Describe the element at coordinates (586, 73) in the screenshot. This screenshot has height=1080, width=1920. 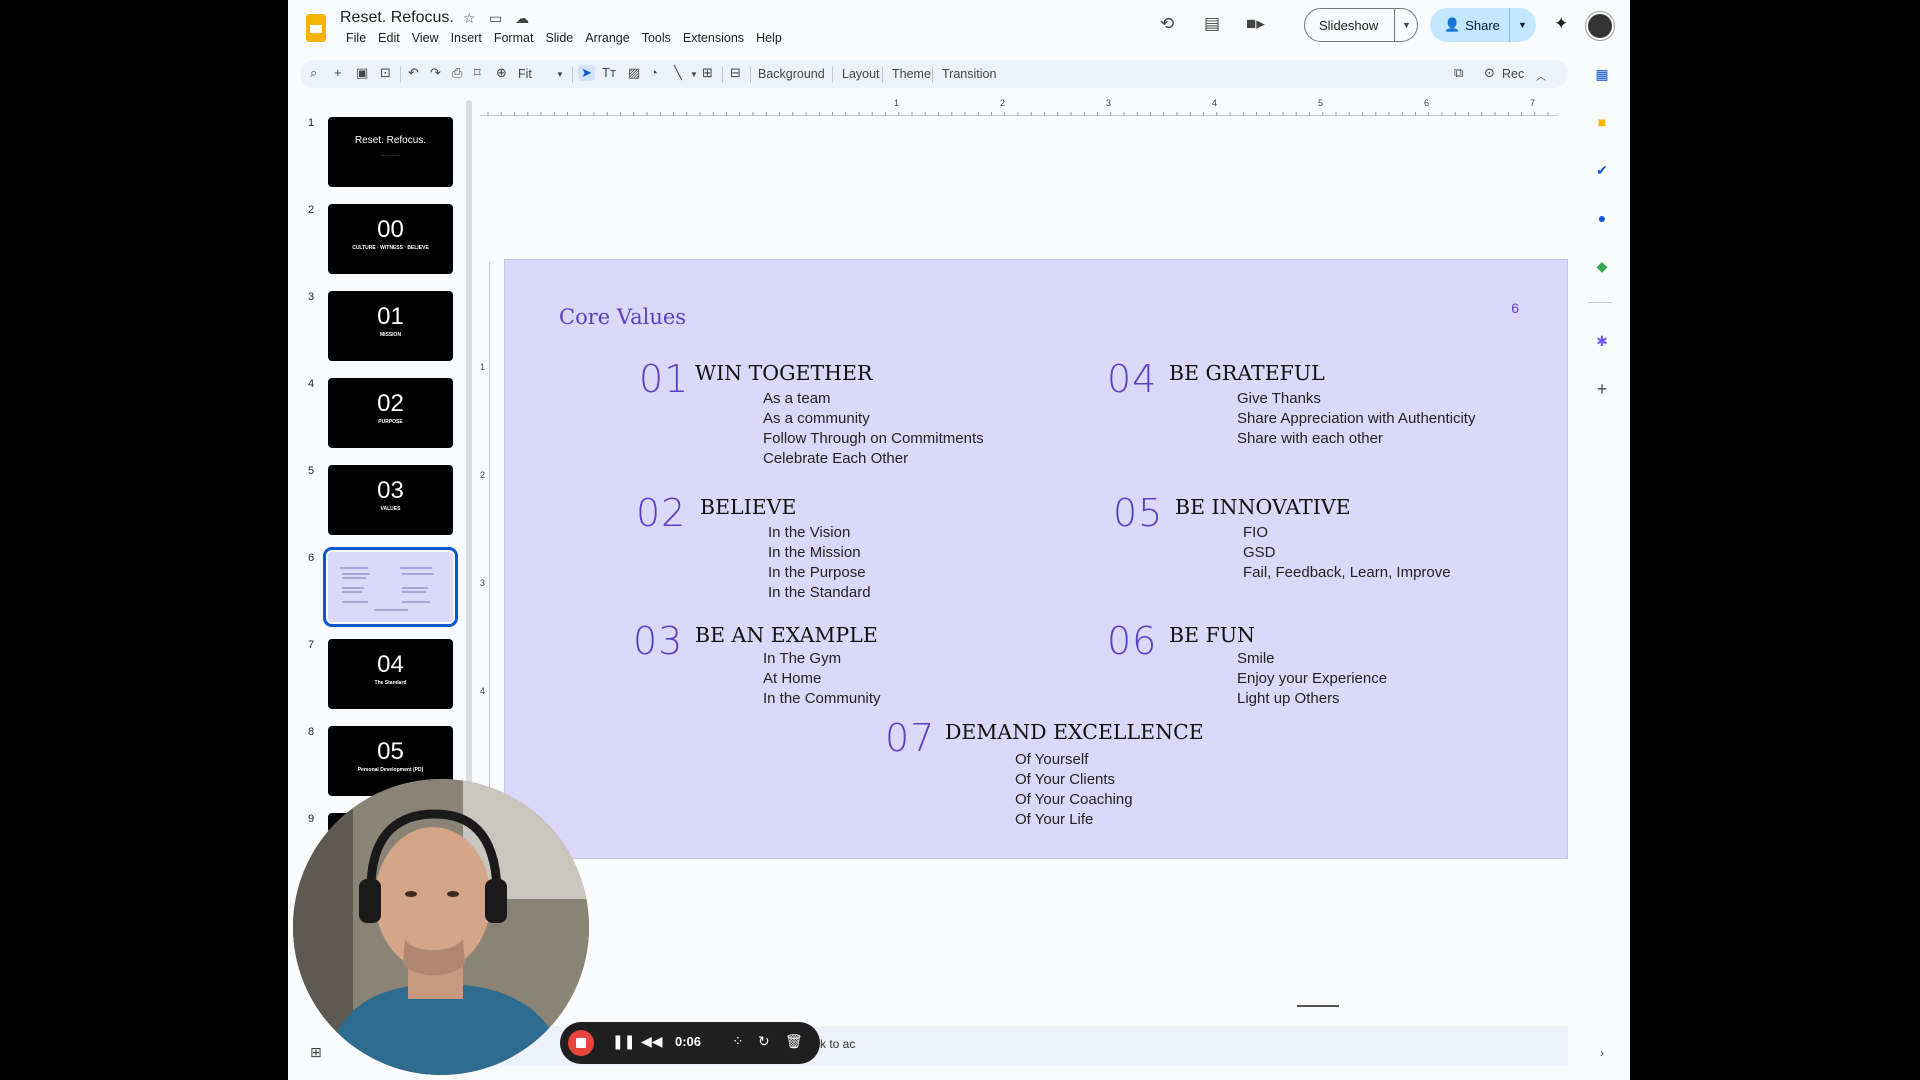
I see `select-cursor-icon: ➤` at that location.